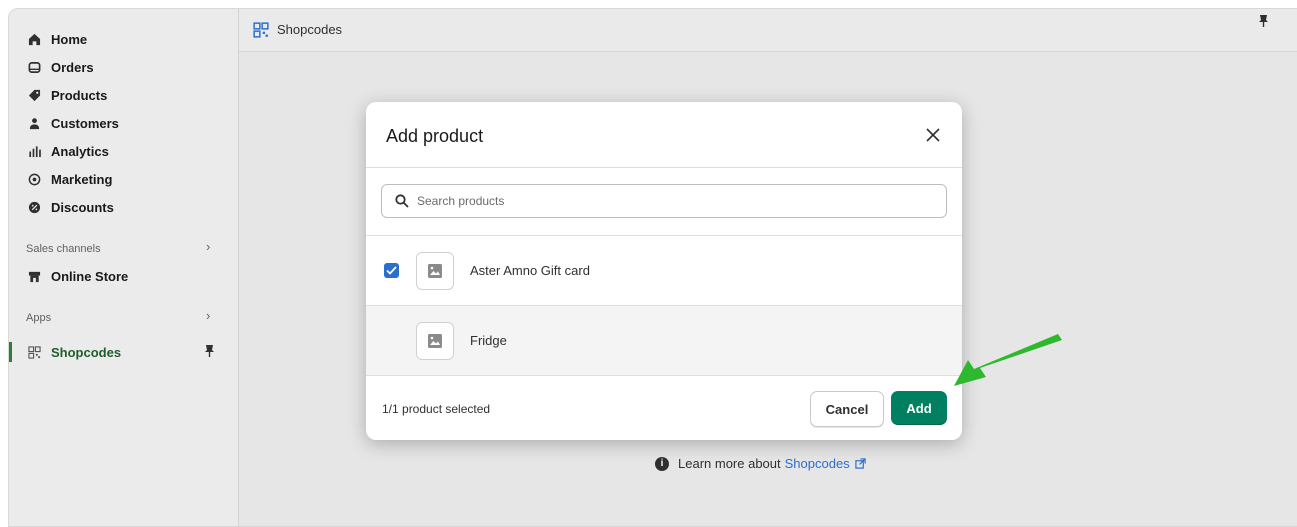 Image resolution: width=1297 pixels, height=527 pixels. I want to click on product-name: Aster Amno Gift card, so click(530, 270).